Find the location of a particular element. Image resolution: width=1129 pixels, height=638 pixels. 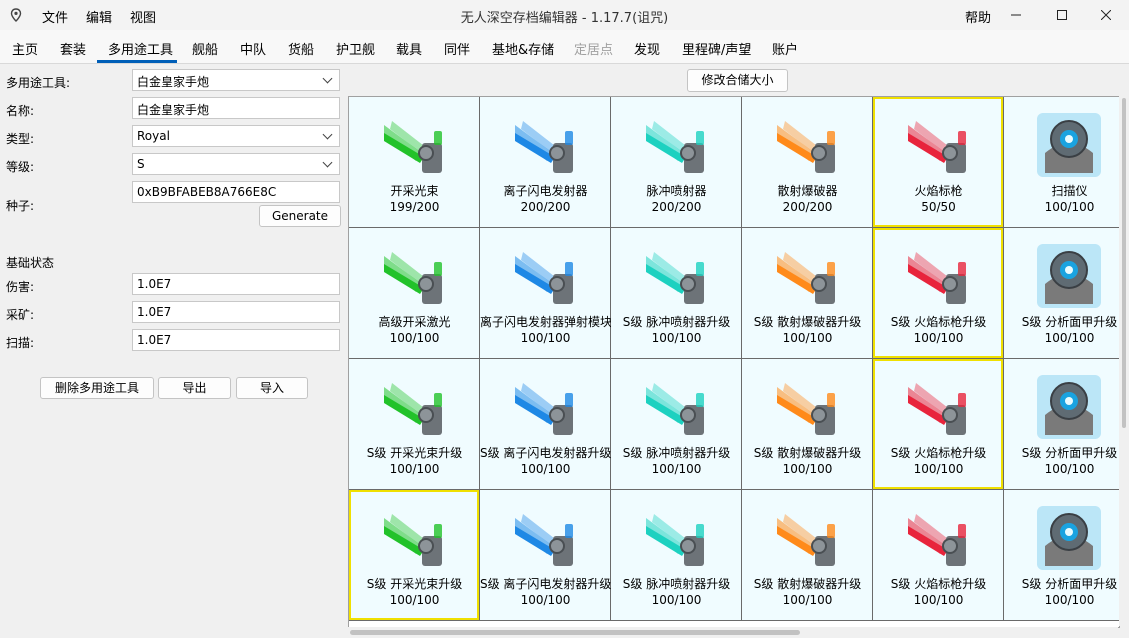

tab-frigates: 护卫舰 is located at coordinates (355, 48).